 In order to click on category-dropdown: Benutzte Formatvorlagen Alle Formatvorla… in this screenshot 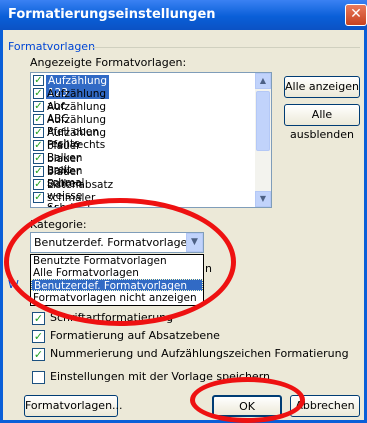, I will do `click(117, 280)`.